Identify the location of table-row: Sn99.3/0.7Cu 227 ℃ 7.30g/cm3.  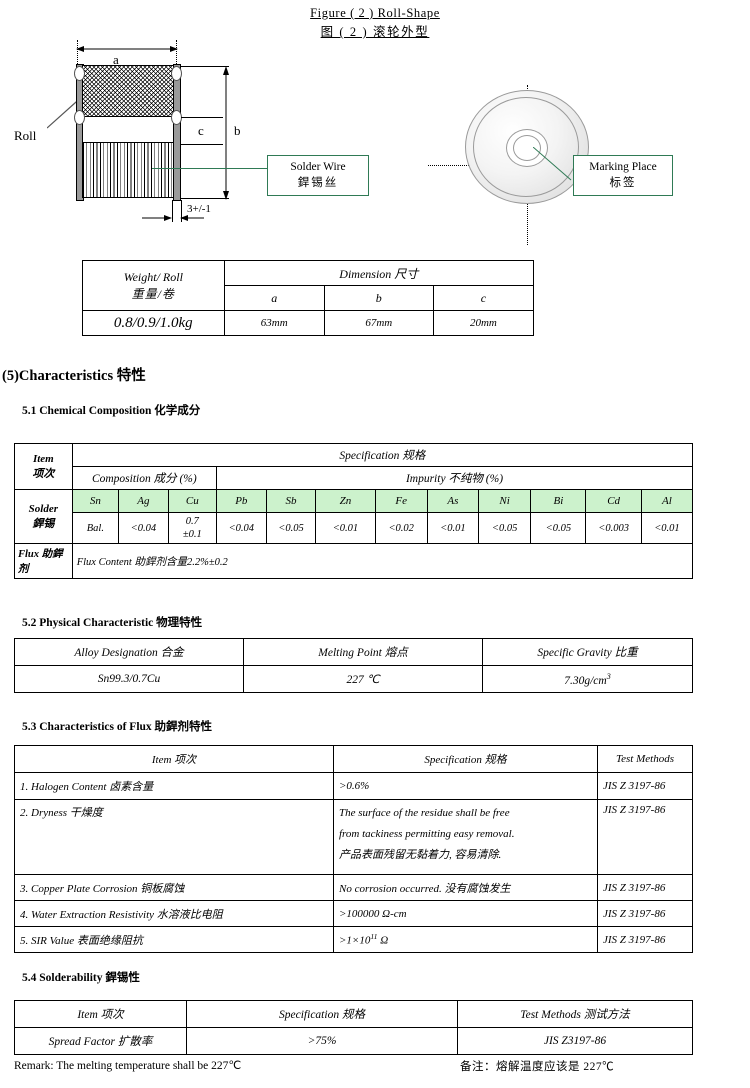
(353, 679).